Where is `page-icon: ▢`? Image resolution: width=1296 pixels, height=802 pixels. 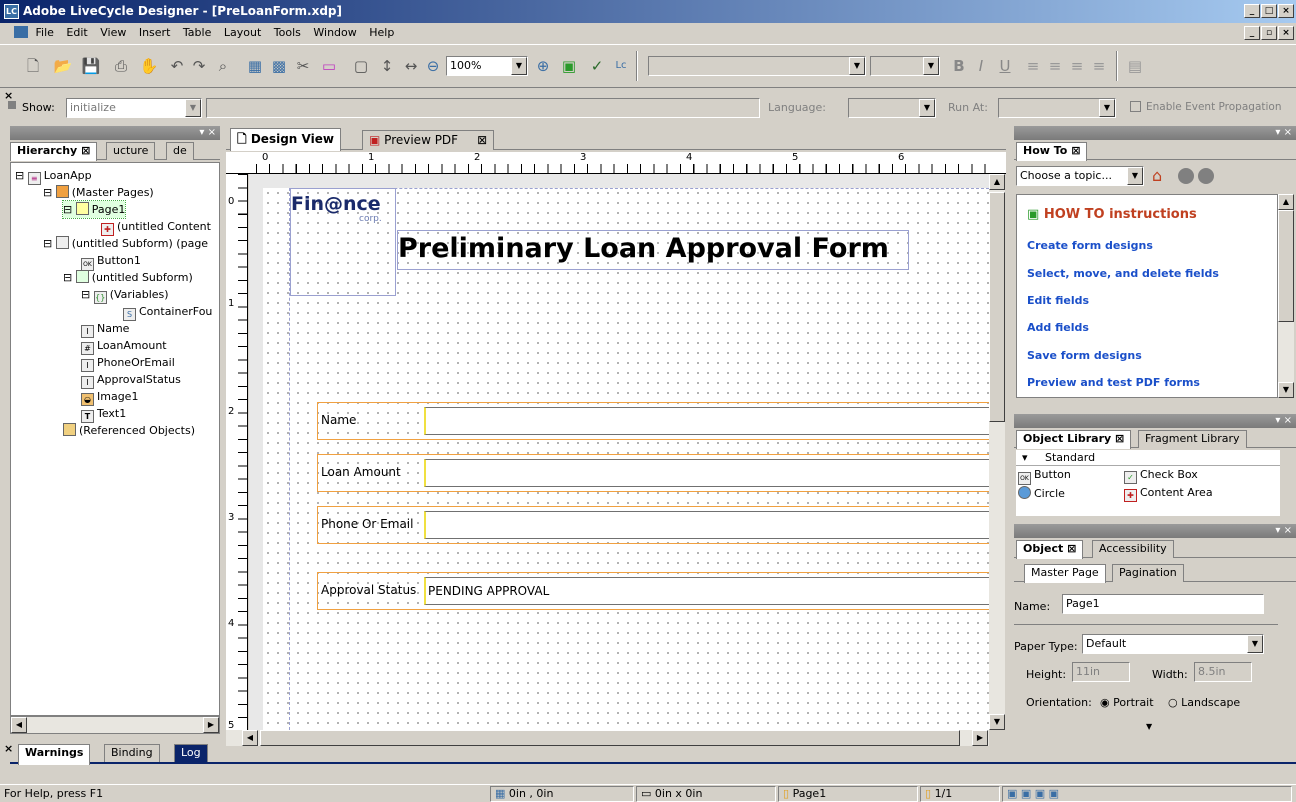
page-icon: ▢ is located at coordinates (361, 66).